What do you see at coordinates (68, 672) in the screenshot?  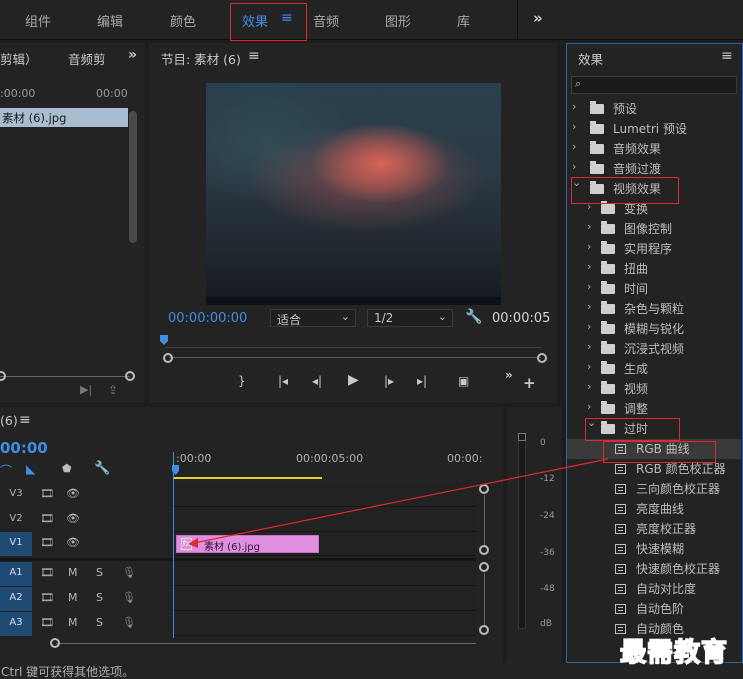 I see `status-text: Ctrl 键可获得其他选项。` at bounding box center [68, 672].